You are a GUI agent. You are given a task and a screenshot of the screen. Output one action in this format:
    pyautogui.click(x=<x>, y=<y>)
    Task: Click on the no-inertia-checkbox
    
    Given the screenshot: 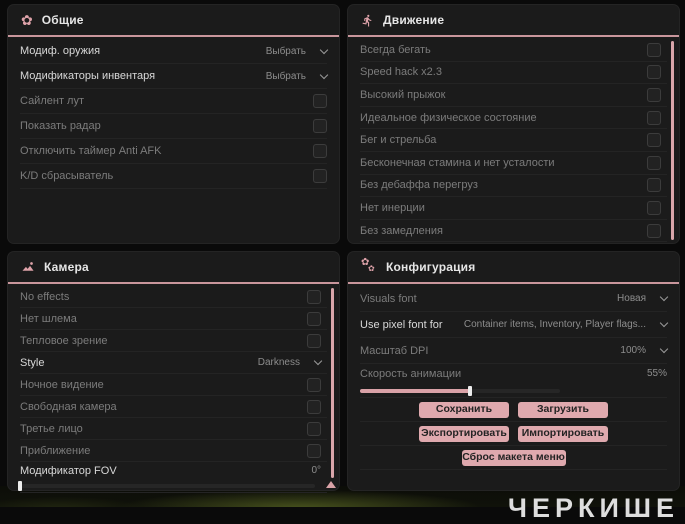 What is the action you would take?
    pyautogui.click(x=654, y=207)
    